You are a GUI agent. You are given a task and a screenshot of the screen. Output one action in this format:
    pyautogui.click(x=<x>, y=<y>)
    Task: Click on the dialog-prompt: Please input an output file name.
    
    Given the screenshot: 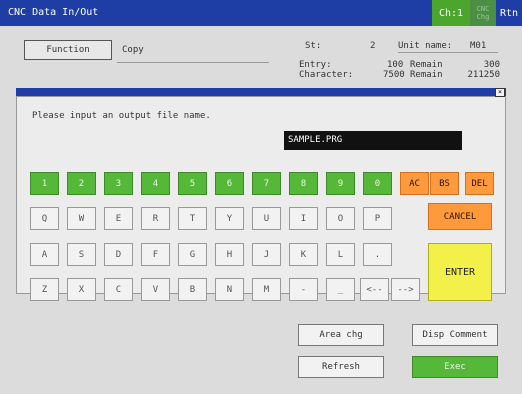 What is the action you would take?
    pyautogui.click(x=121, y=116)
    